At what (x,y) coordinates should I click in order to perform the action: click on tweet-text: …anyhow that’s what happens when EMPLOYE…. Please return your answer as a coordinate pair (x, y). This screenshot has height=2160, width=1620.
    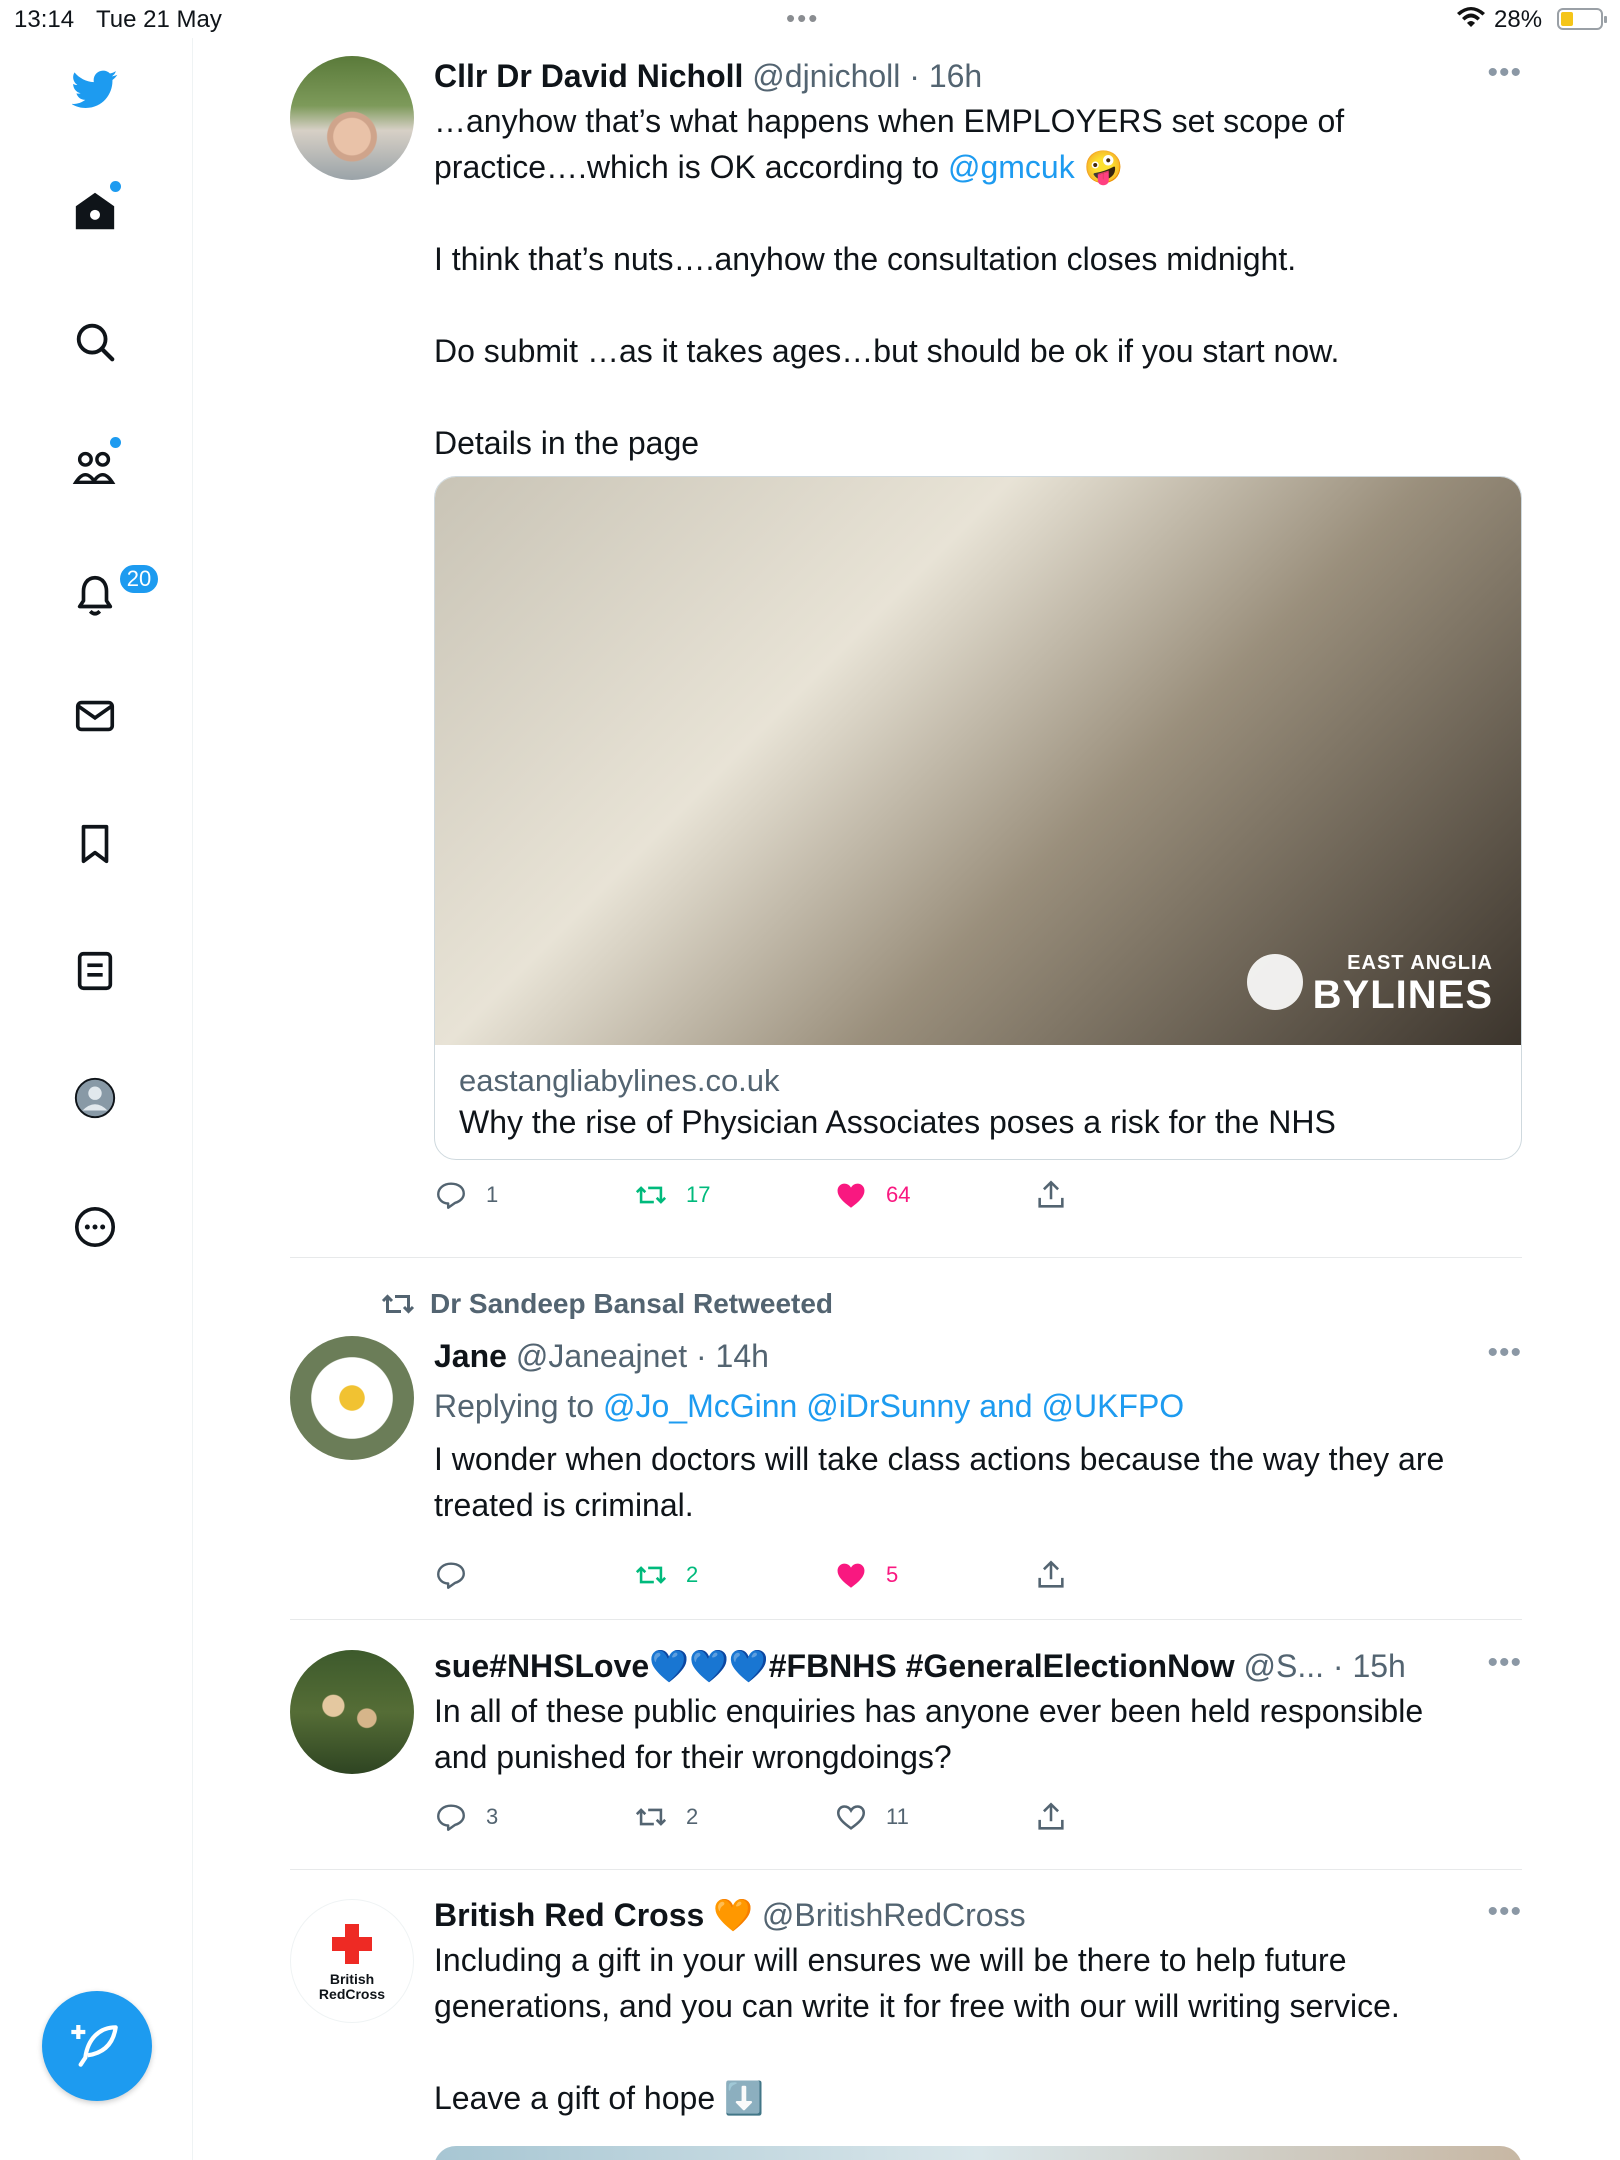
    Looking at the image, I should click on (889, 282).